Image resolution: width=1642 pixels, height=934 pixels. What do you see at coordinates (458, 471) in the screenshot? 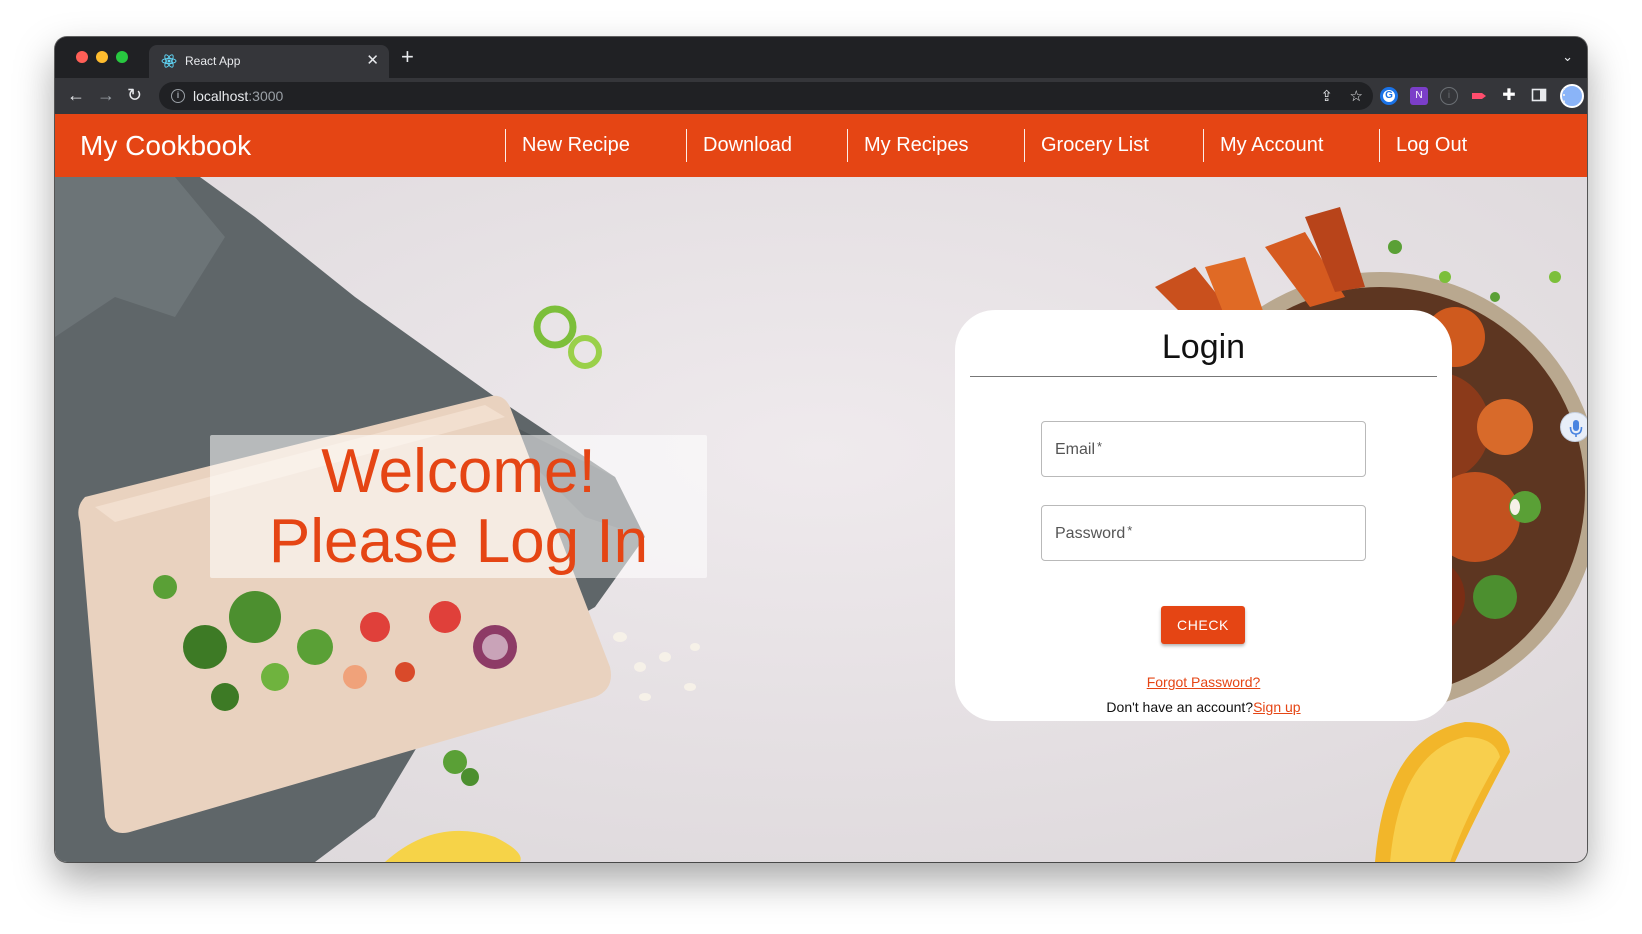
I see `welcome-heading: Welcome!` at bounding box center [458, 471].